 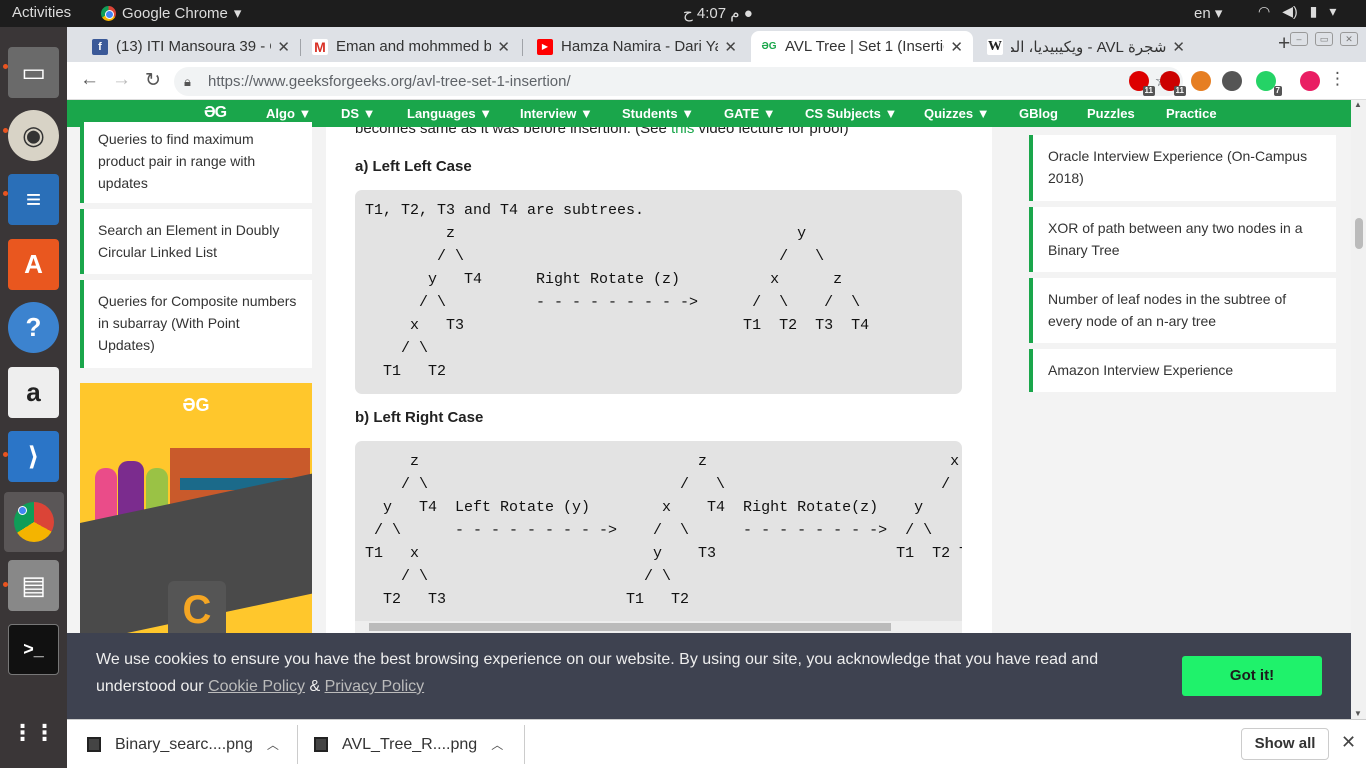 What do you see at coordinates (33, 585) in the screenshot?
I see `scanner-icon: ▤` at bounding box center [33, 585].